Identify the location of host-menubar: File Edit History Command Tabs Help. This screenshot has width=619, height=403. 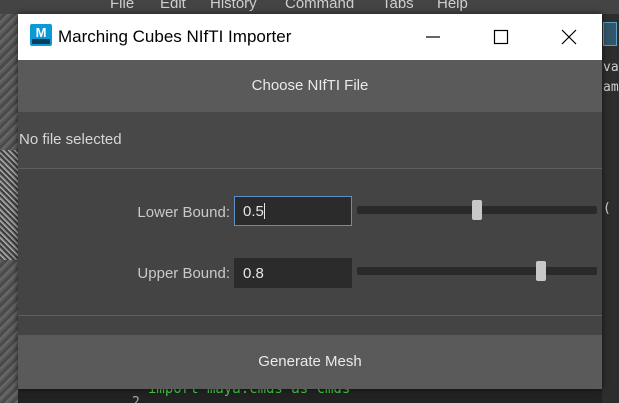
(309, 7).